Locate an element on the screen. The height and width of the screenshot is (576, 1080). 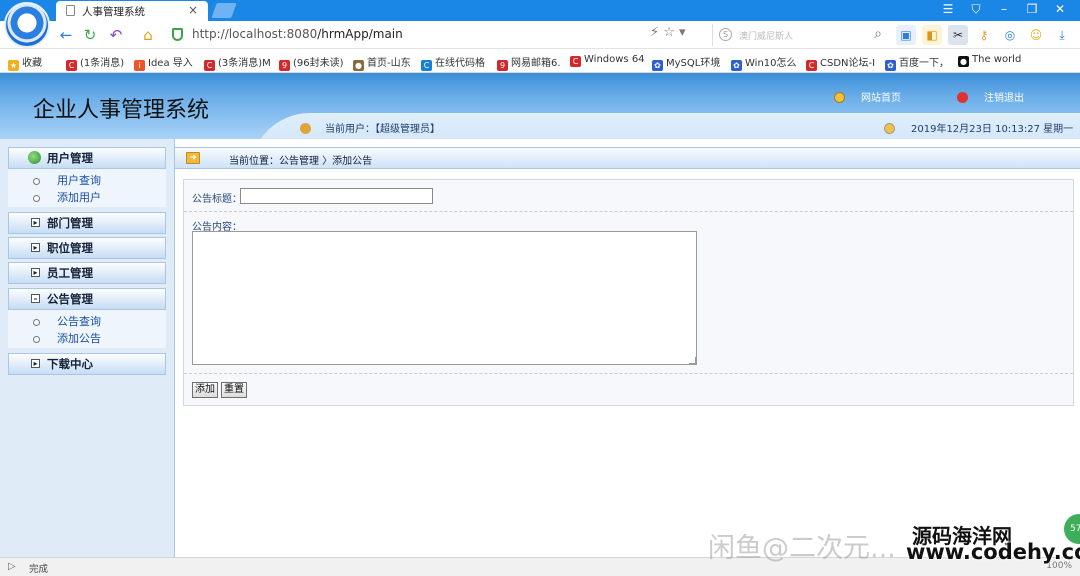
menu-head-download: ▸ 下载中心 is located at coordinates (87, 364).